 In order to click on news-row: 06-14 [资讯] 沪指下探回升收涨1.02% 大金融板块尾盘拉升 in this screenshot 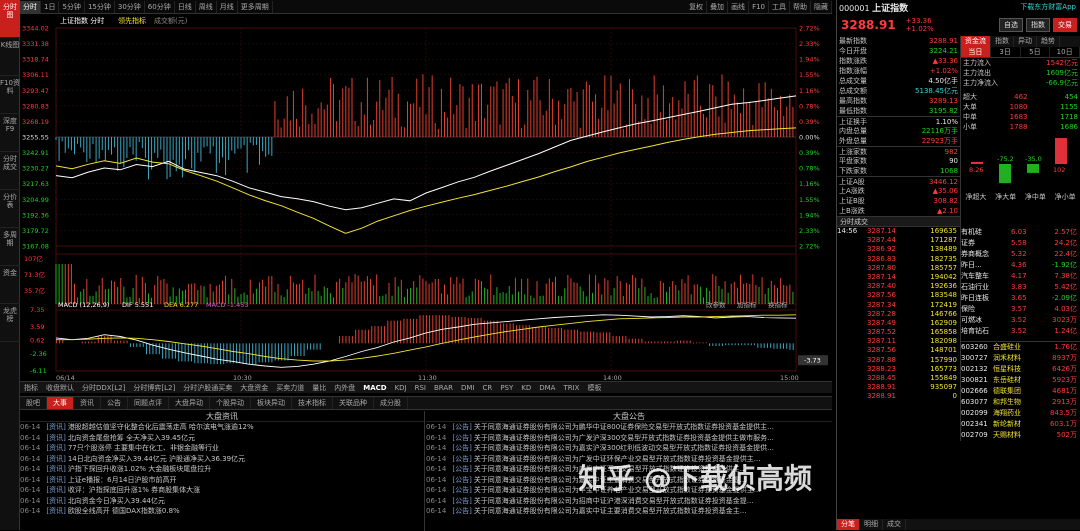, I will do `click(222, 469)`.